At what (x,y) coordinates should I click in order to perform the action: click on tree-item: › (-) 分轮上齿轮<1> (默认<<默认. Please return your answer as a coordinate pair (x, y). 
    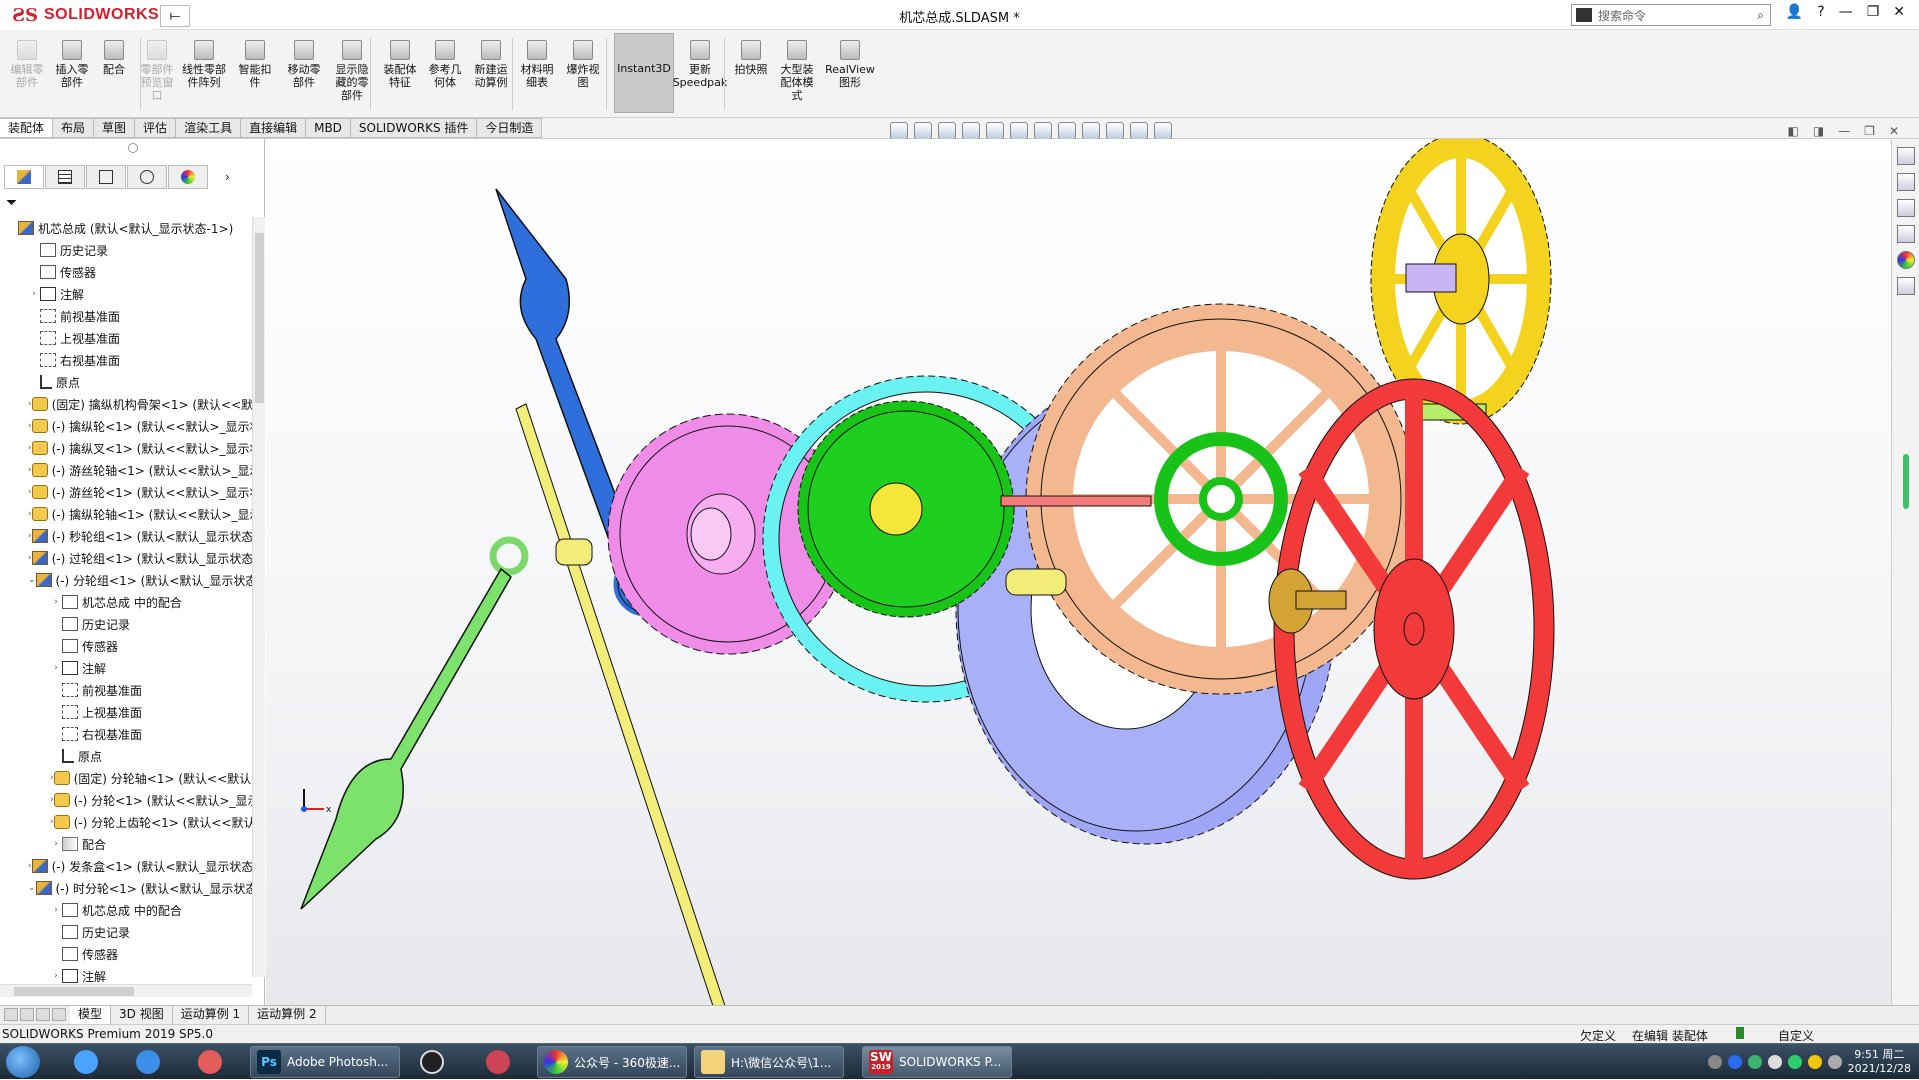
    Looking at the image, I should click on (126, 822).